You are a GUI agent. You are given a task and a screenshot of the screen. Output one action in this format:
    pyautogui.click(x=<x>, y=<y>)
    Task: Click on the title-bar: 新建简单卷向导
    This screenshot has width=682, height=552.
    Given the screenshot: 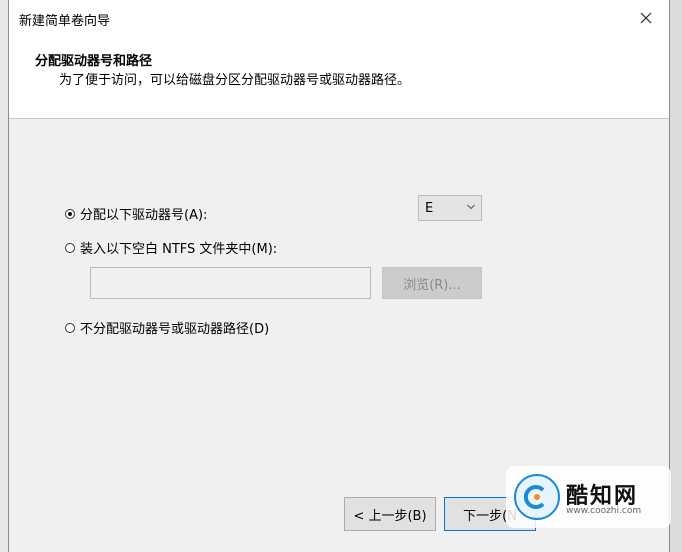 What is the action you would take?
    pyautogui.click(x=339, y=19)
    